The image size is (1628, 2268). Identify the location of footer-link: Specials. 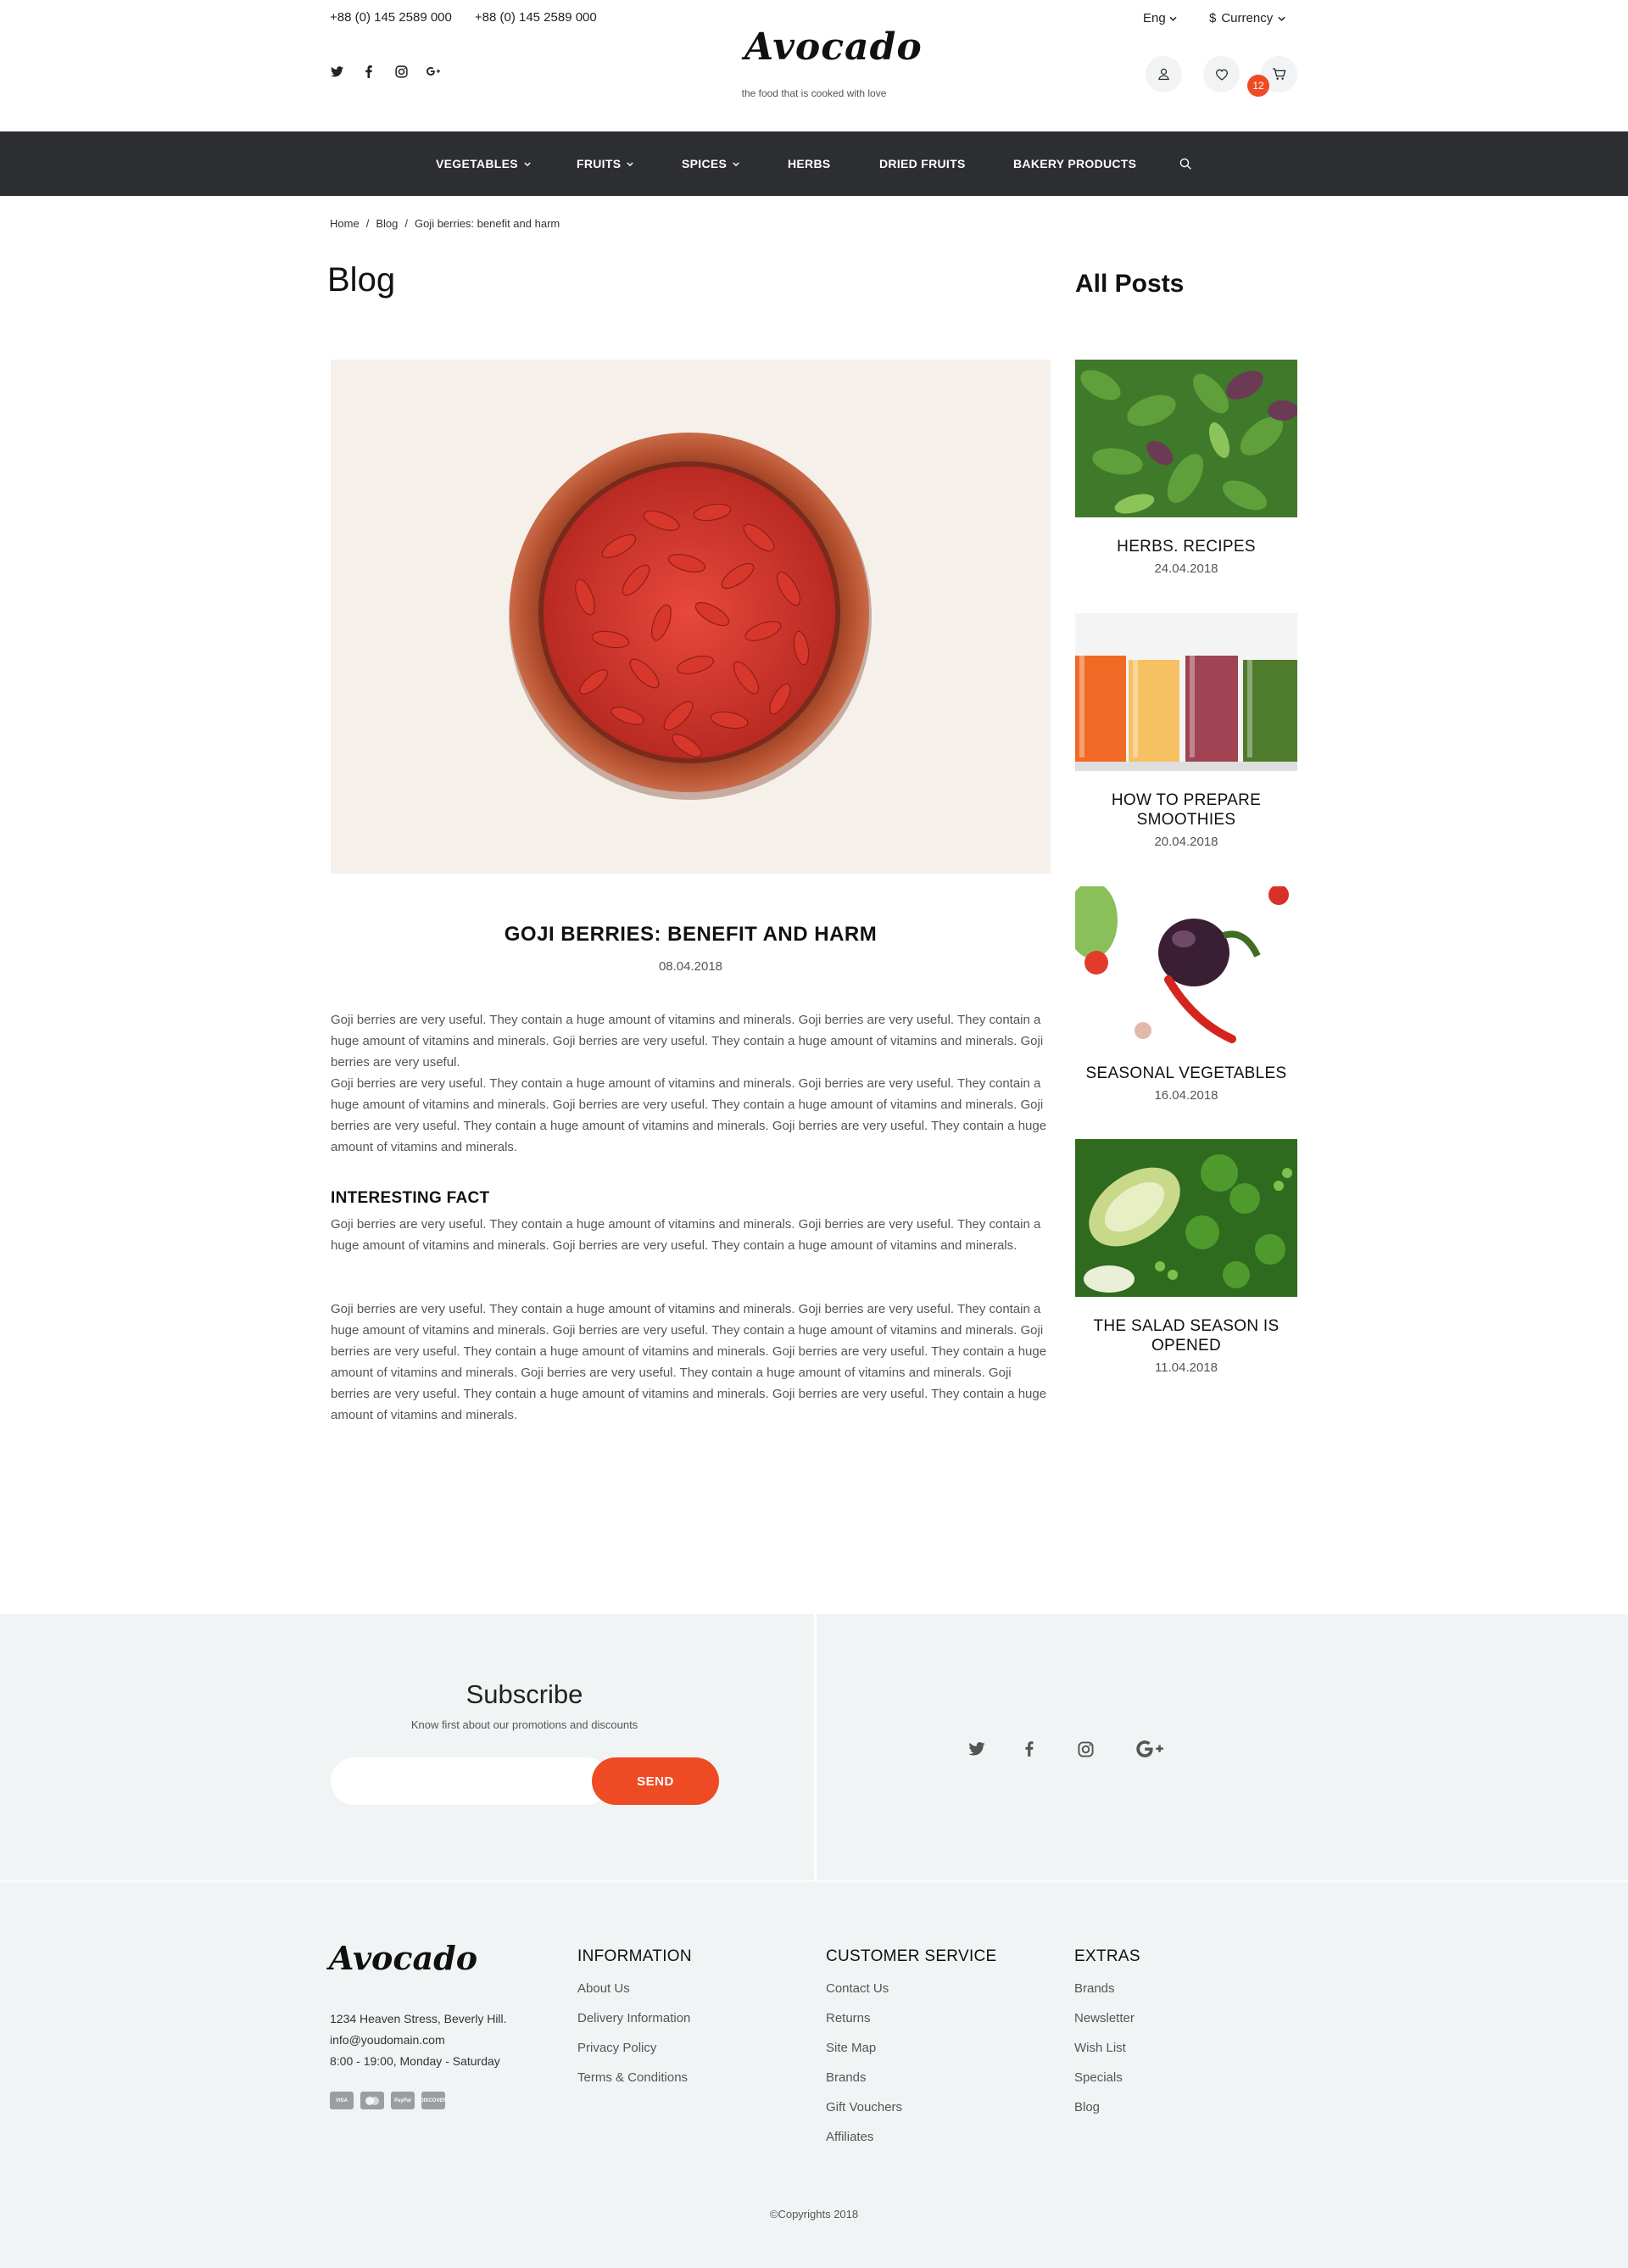
(1098, 2077).